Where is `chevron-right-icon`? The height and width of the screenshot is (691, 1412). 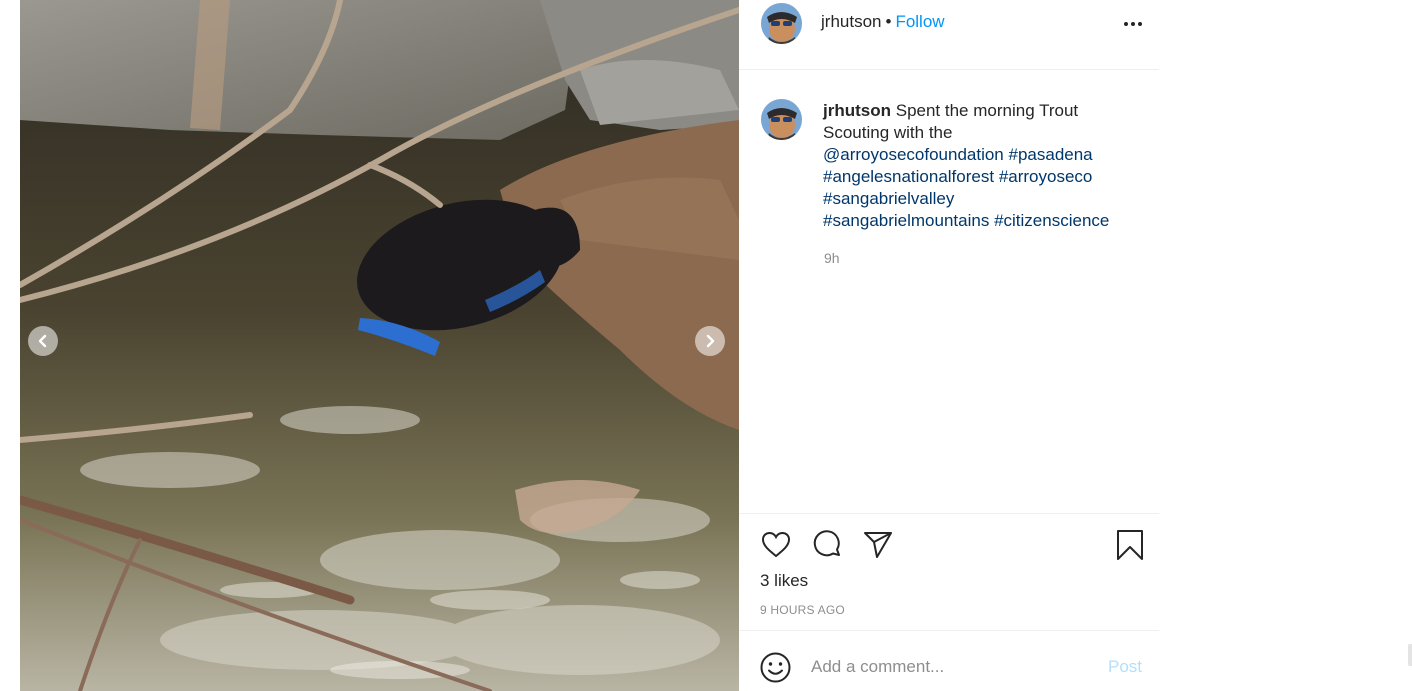 chevron-right-icon is located at coordinates (710, 341).